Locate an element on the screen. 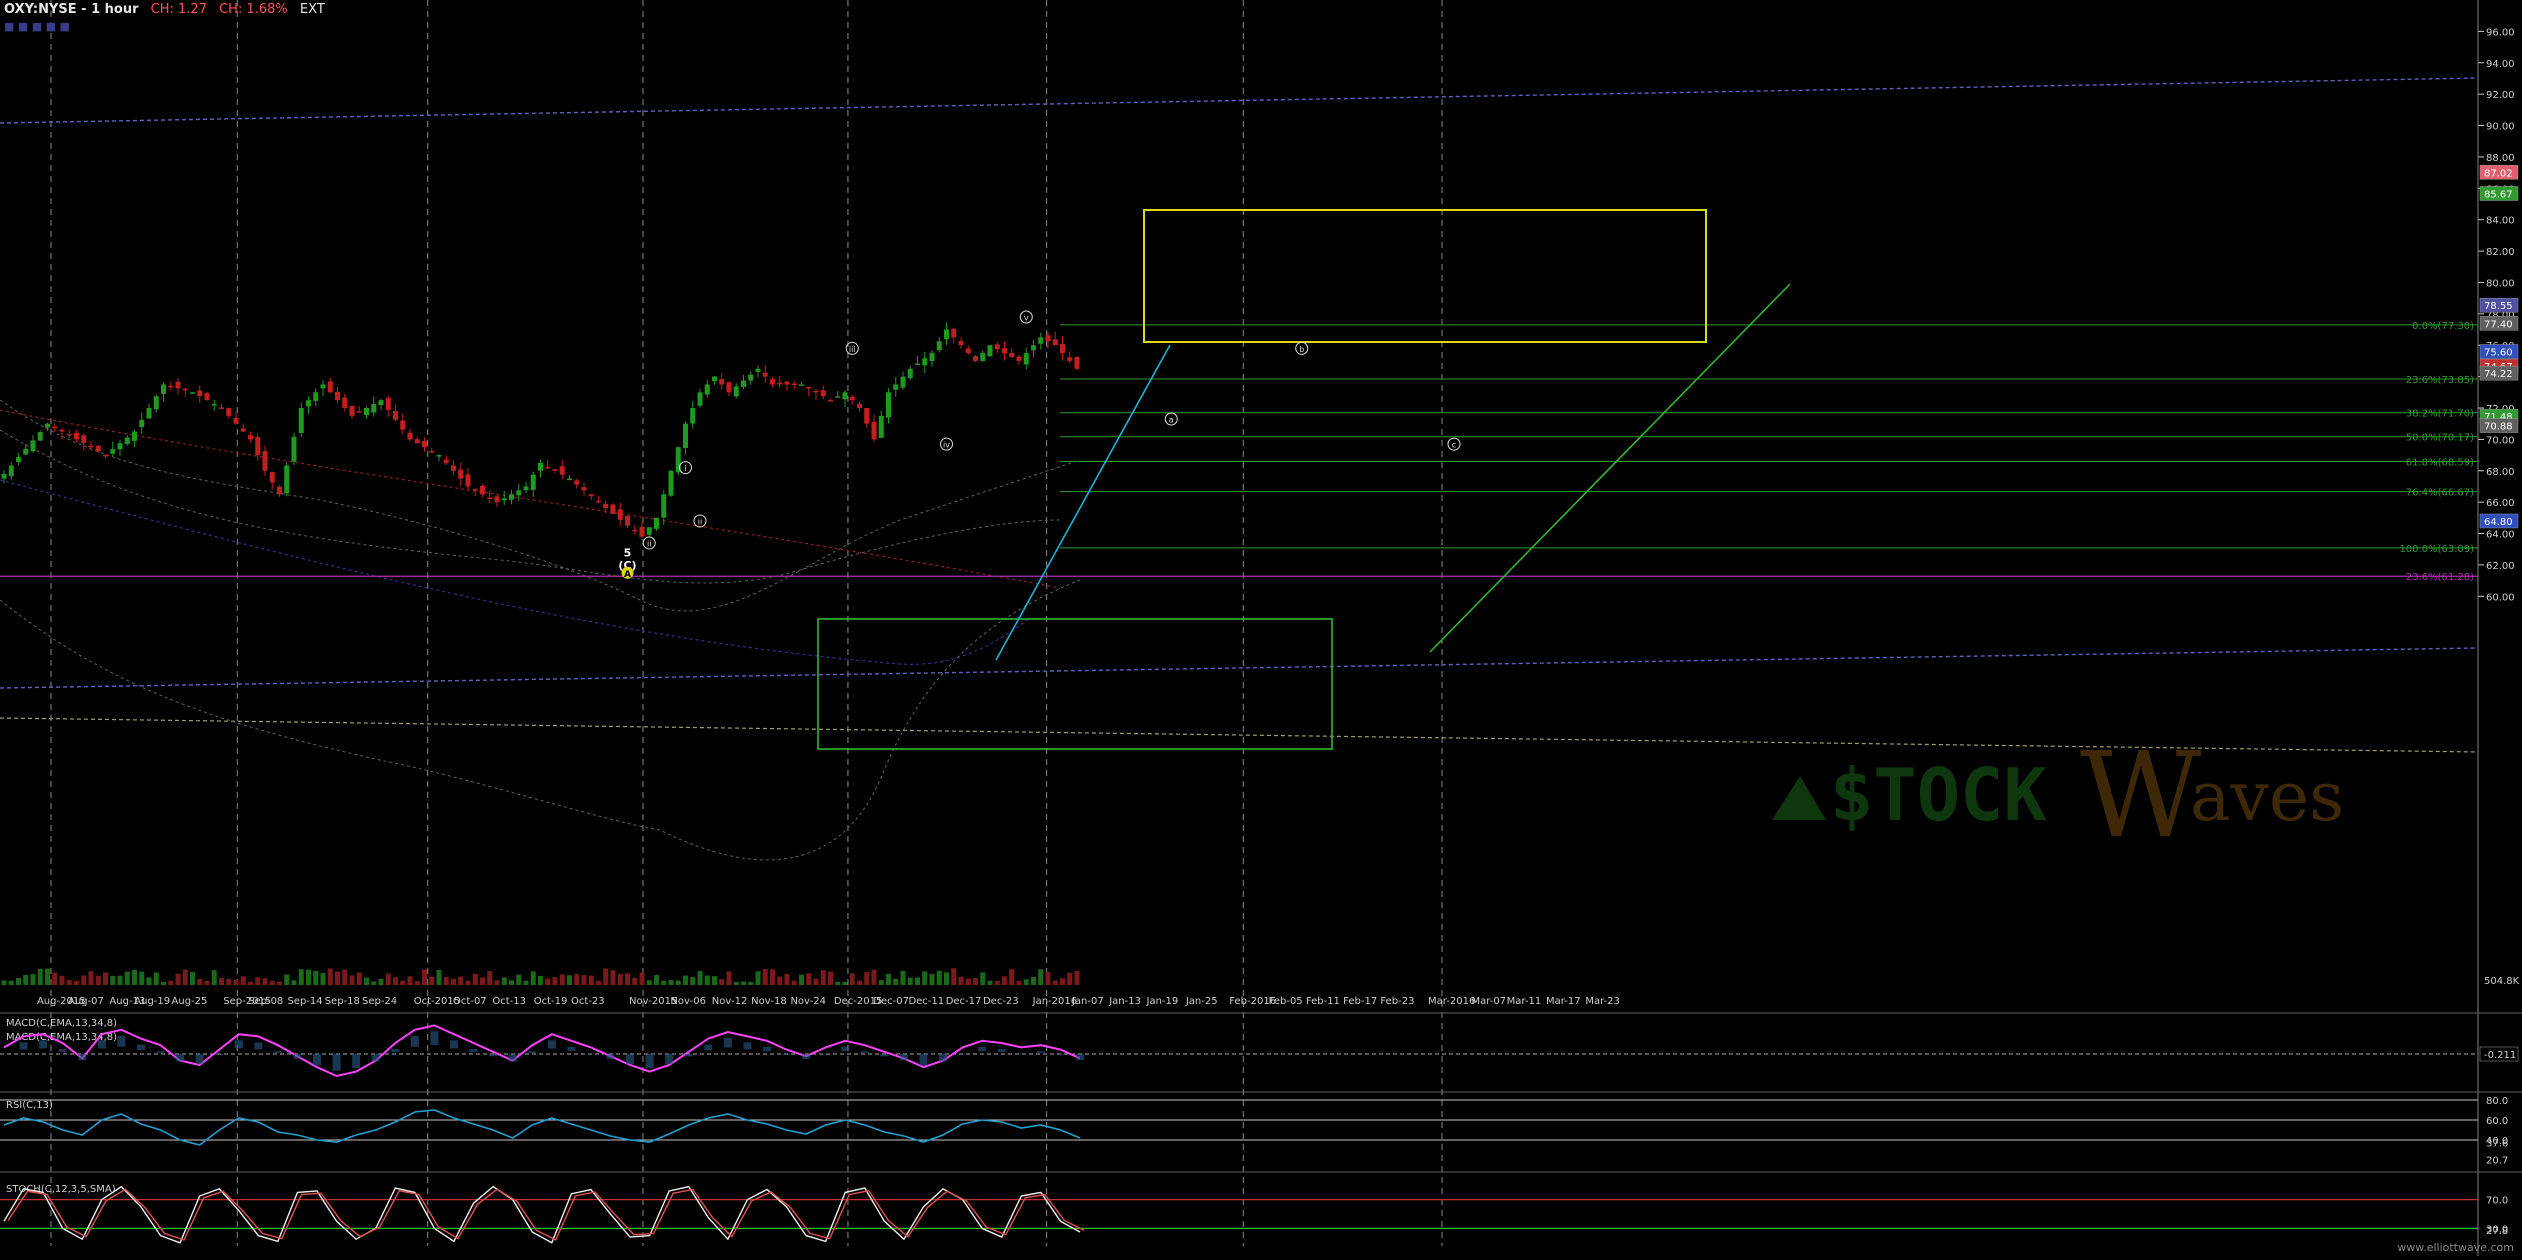 The height and width of the screenshot is (1260, 2522). stoch-value-label: 70.0 is located at coordinates (2497, 1201).